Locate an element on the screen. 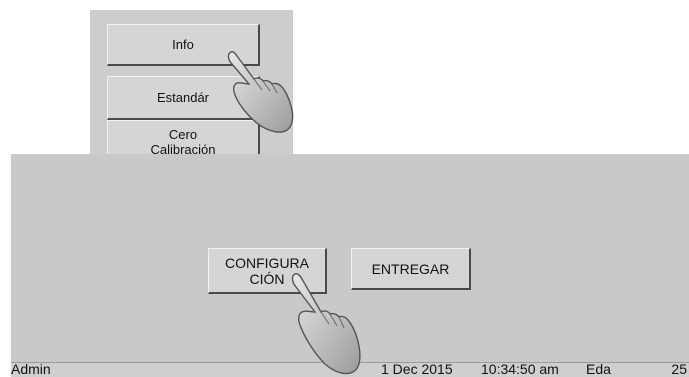 This screenshot has height=377, width=689. standard-button-label: Estandár is located at coordinates (183, 97).